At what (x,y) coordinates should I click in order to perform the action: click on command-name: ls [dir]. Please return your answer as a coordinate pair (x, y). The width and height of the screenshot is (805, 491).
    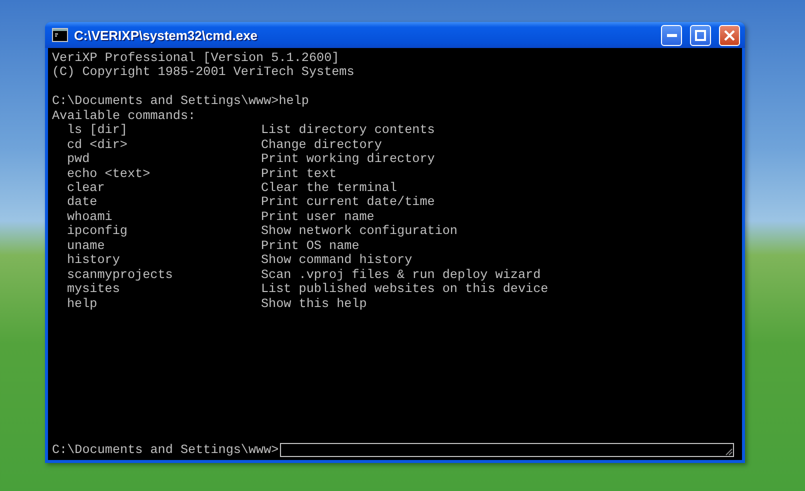
    Looking at the image, I should click on (97, 130).